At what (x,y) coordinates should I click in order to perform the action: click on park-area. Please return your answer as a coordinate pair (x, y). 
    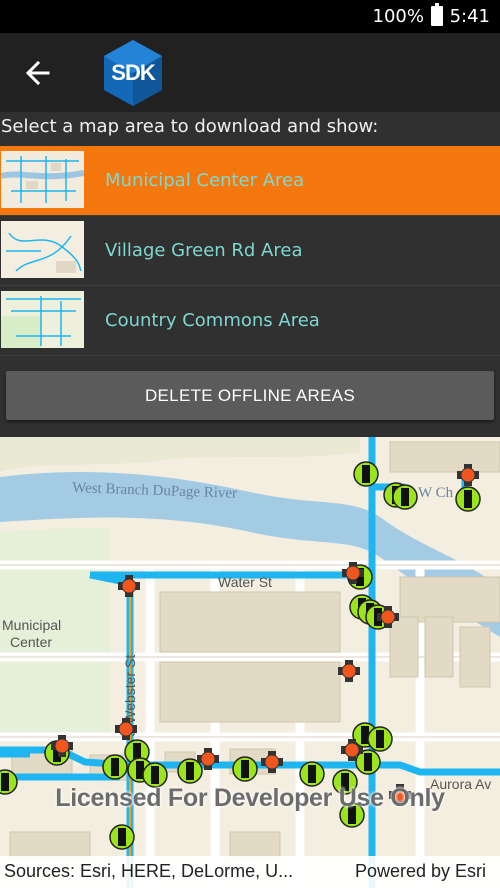
    Looking at the image, I should click on (180, 454).